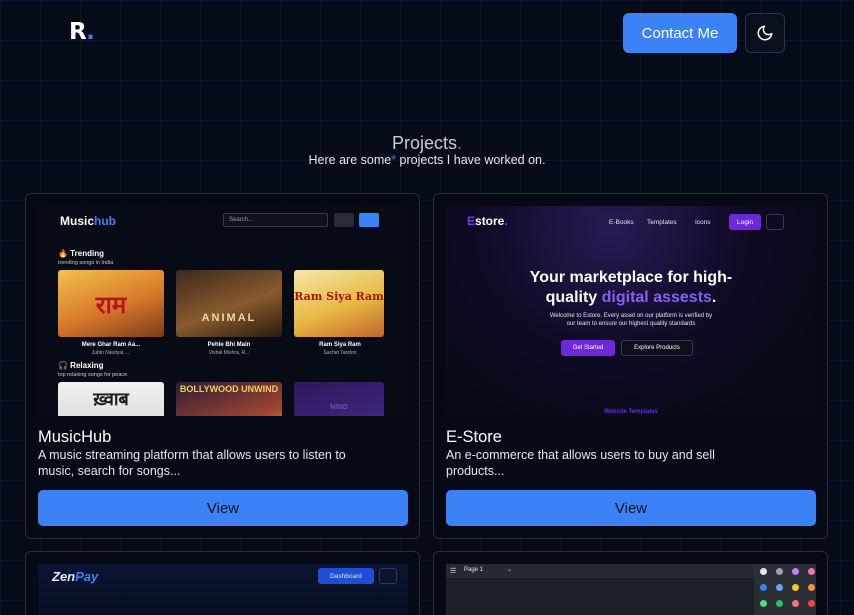 The width and height of the screenshot is (854, 615). What do you see at coordinates (745, 222) in the screenshot?
I see `estore-login-button: Login` at bounding box center [745, 222].